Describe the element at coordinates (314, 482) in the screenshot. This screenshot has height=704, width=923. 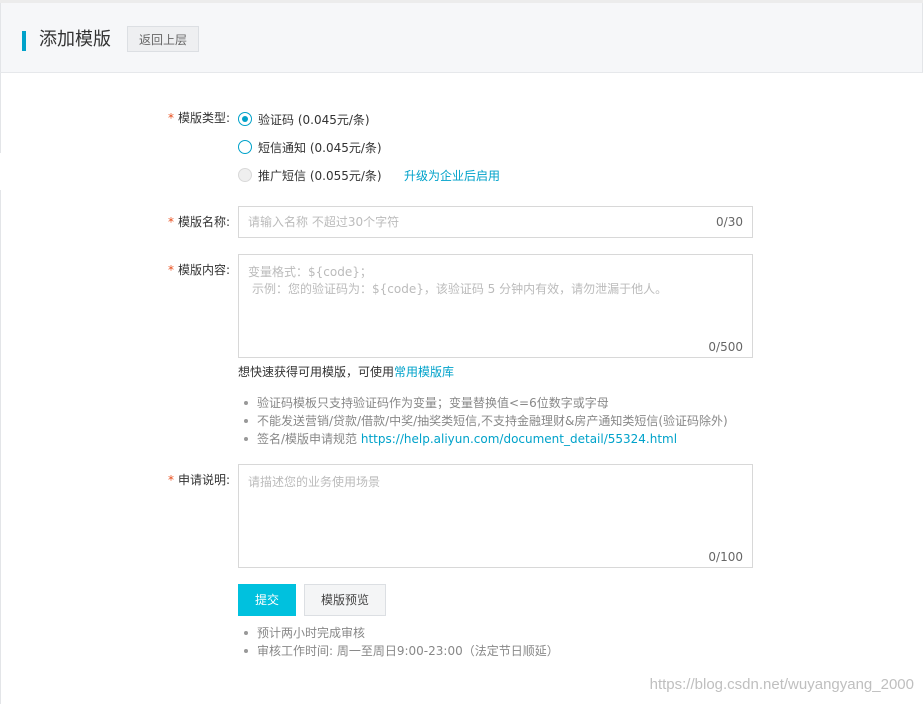
I see `textarea-placeholder: 请描述您的业务使用场景` at that location.